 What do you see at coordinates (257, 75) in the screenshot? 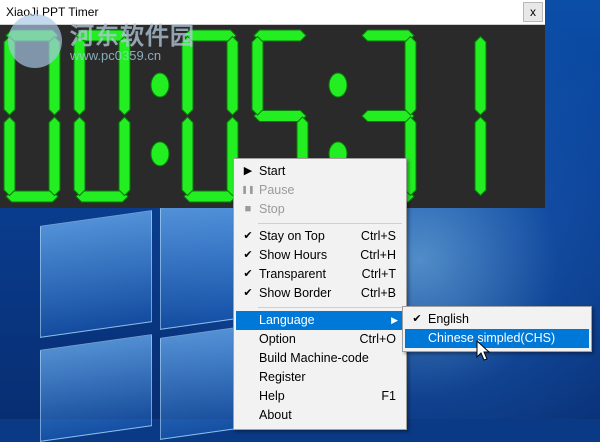
I see `digit-segment-f` at bounding box center [257, 75].